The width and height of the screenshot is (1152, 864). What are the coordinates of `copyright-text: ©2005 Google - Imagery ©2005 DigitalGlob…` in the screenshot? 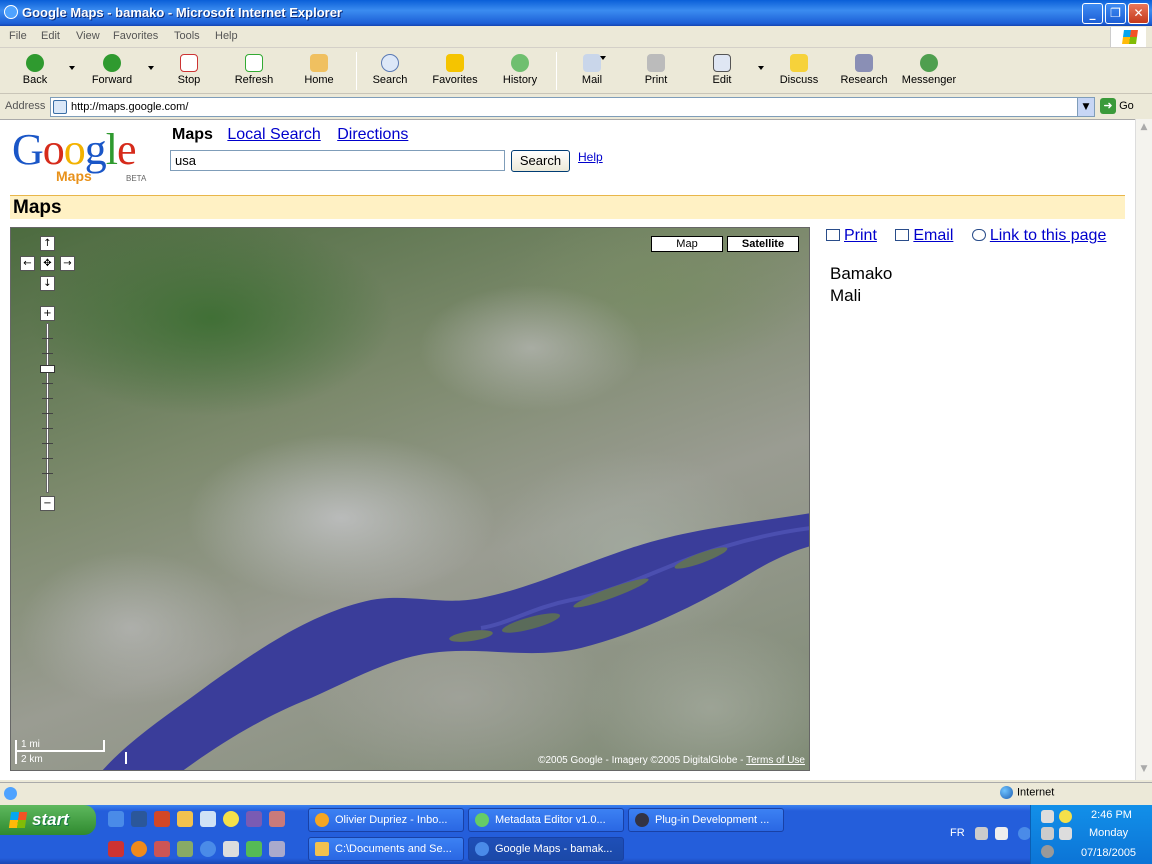 It's located at (642, 760).